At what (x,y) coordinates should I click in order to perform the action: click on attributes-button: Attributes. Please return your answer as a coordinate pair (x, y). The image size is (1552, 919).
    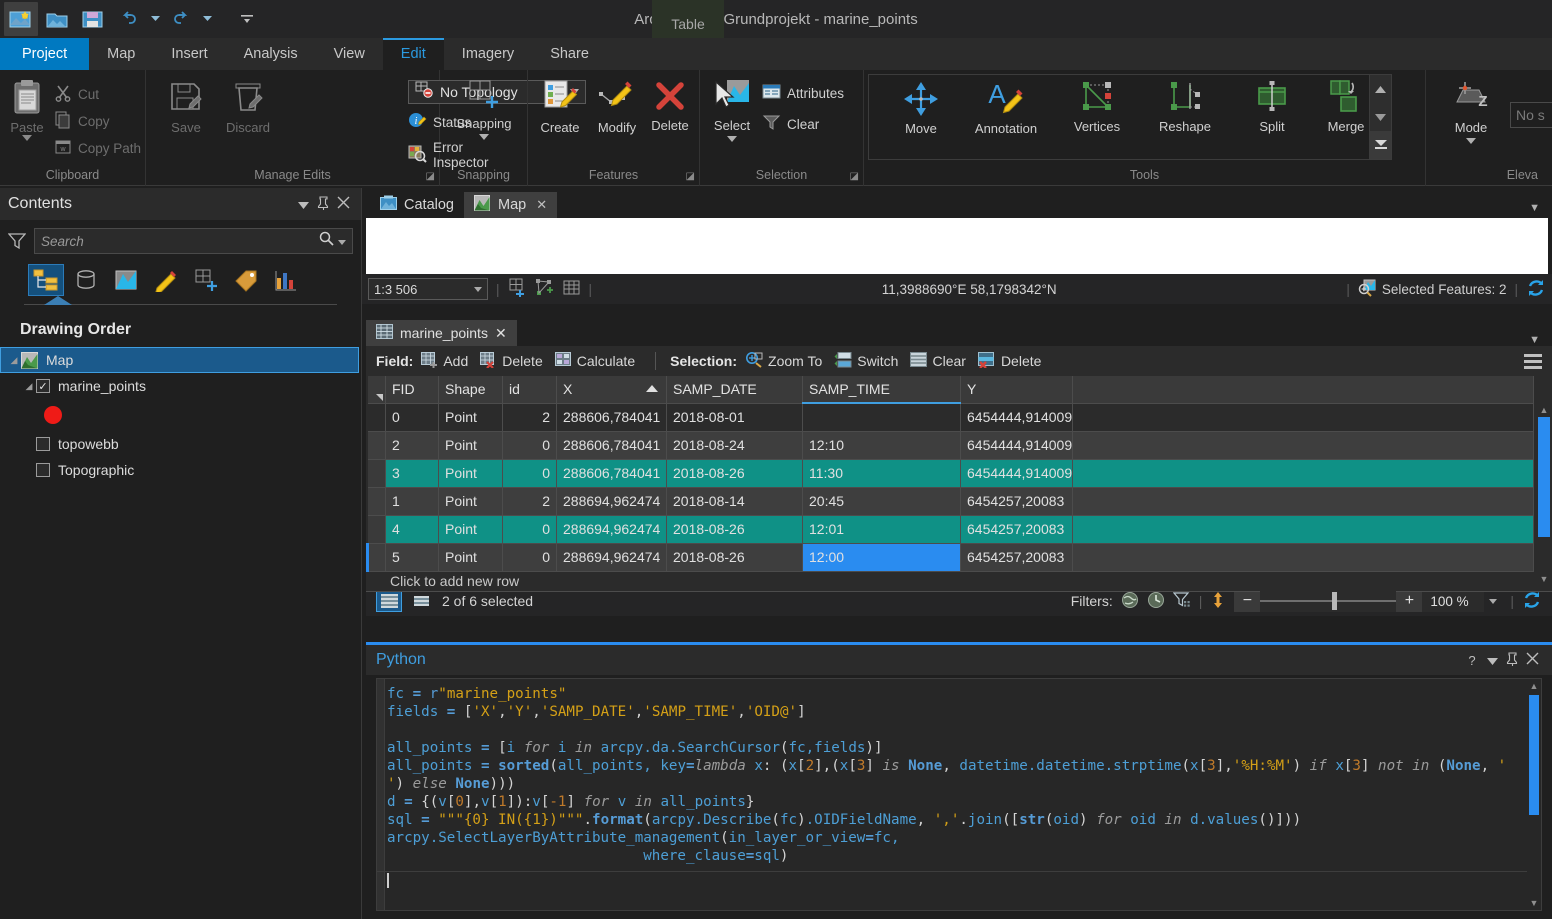
    Looking at the image, I should click on (803, 93).